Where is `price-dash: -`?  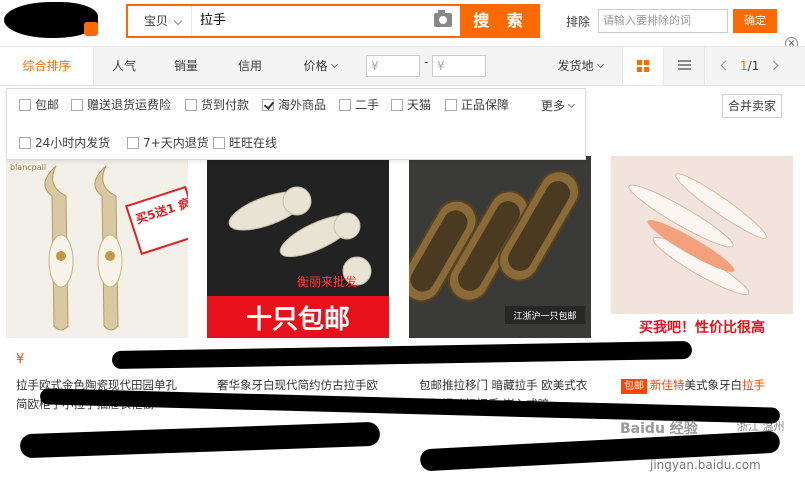 price-dash: - is located at coordinates (426, 62).